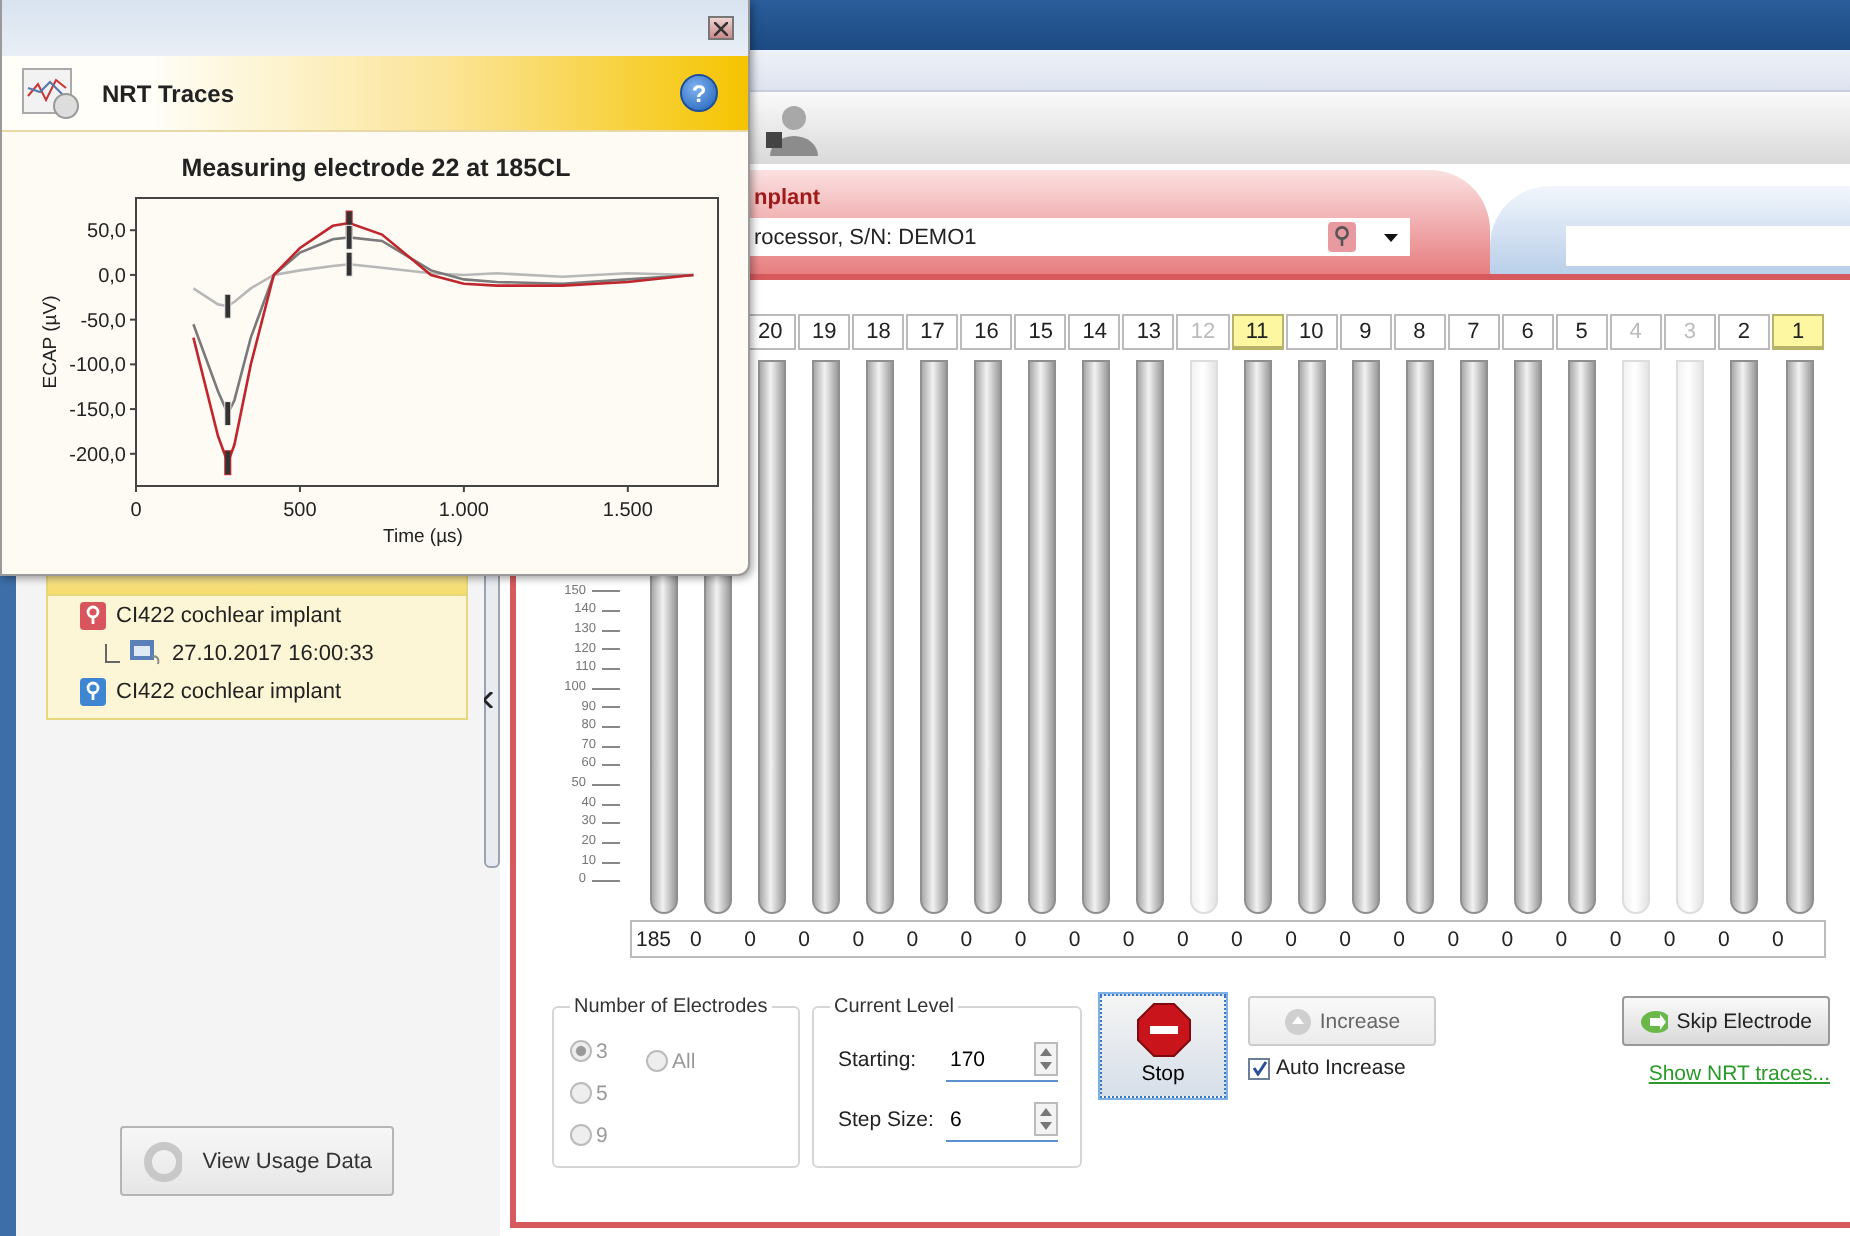  What do you see at coordinates (97, 366) in the screenshot?
I see `y-tick-label: -100,0` at bounding box center [97, 366].